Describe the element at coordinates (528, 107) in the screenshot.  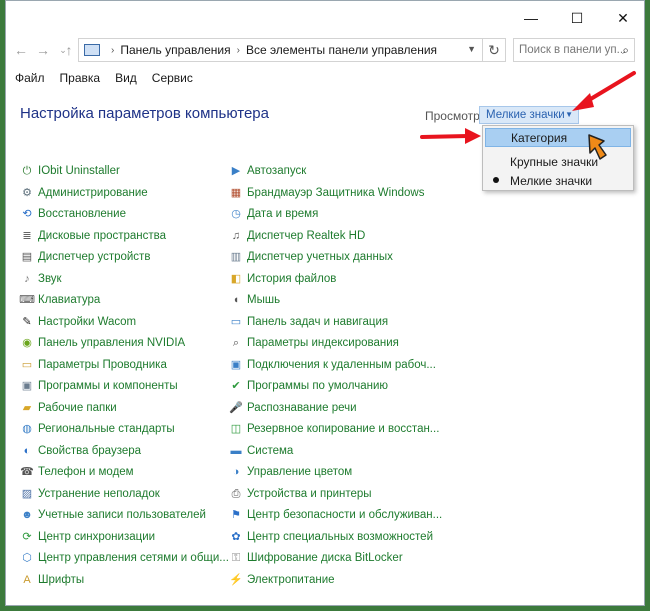
I see `annotation-arrows` at that location.